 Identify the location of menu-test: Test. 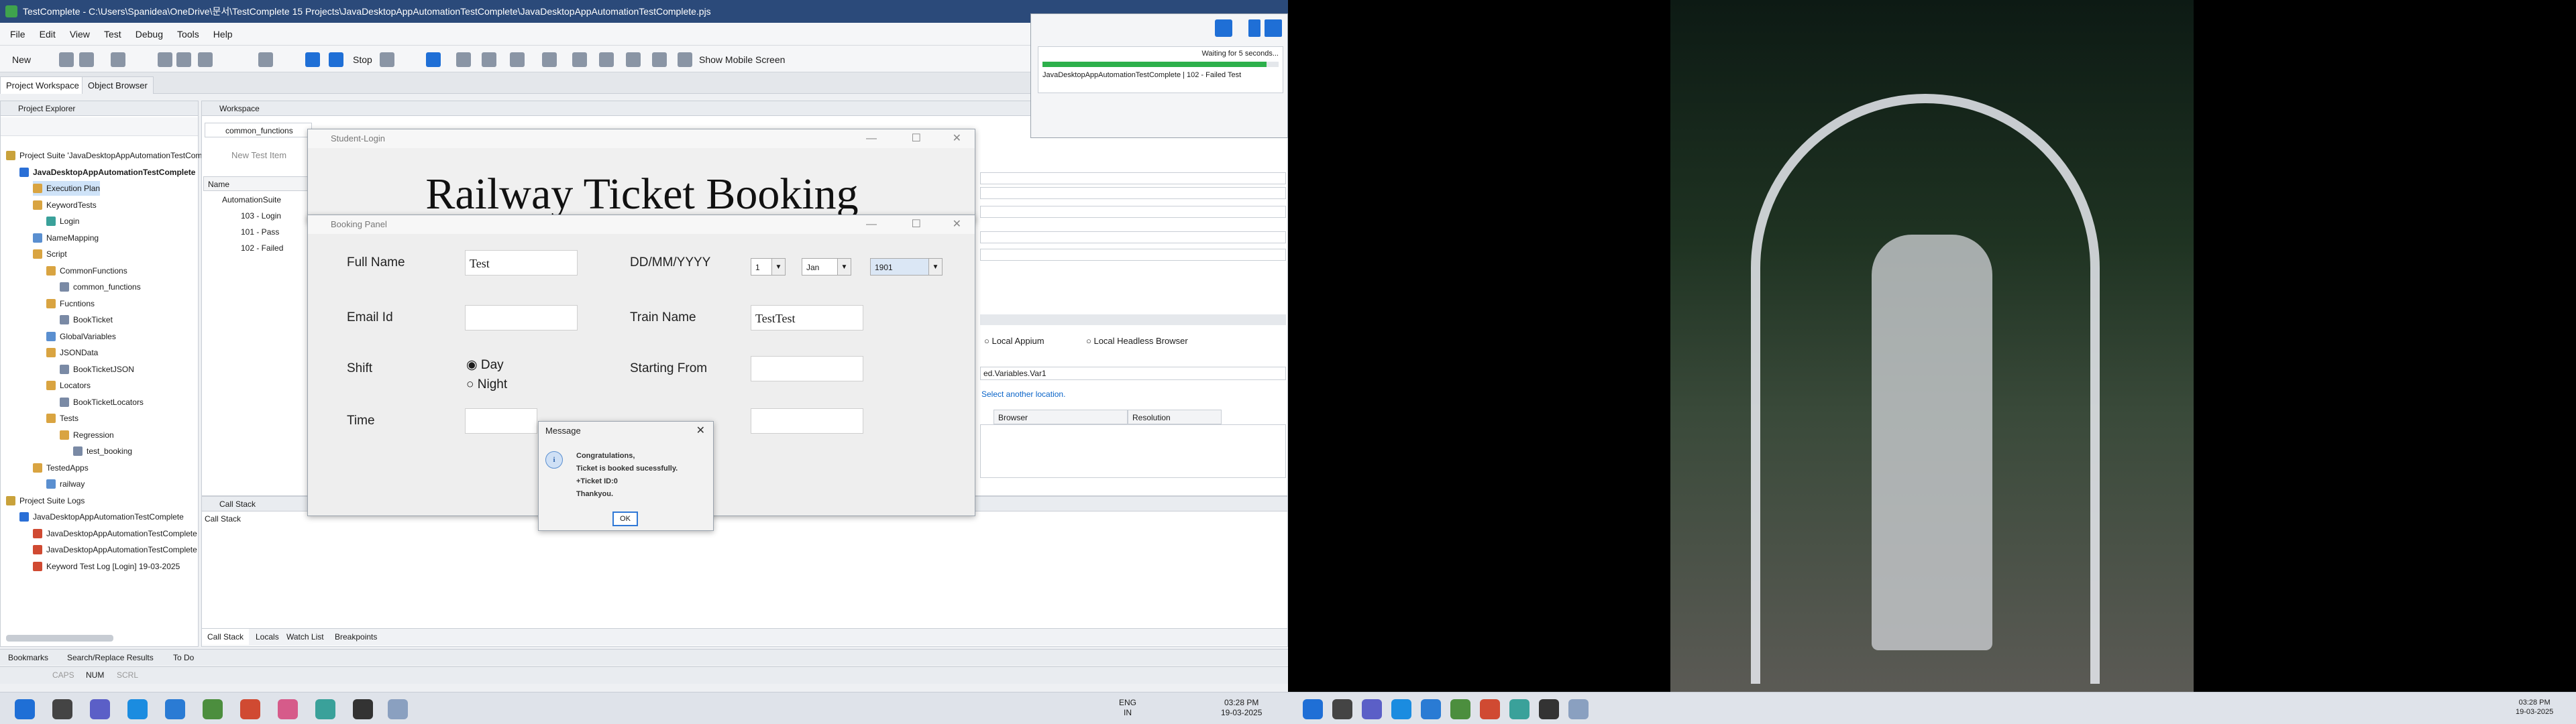
(112, 34).